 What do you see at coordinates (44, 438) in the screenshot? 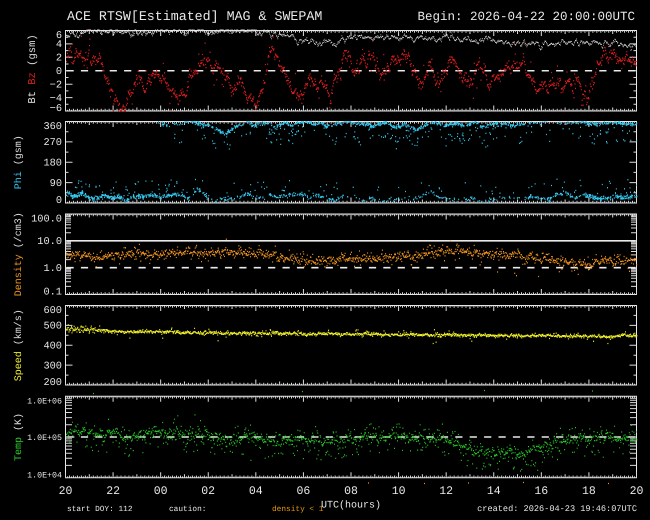
I see `svg-text: 1.0E+05` at bounding box center [44, 438].